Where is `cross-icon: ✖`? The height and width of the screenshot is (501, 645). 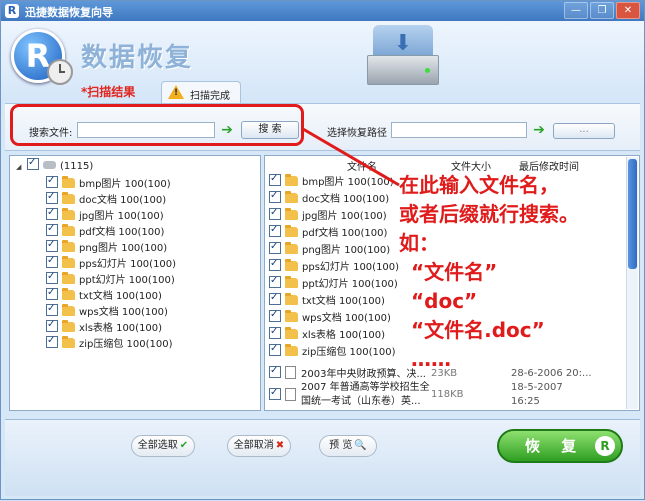
cross-icon: ✖ is located at coordinates (280, 445).